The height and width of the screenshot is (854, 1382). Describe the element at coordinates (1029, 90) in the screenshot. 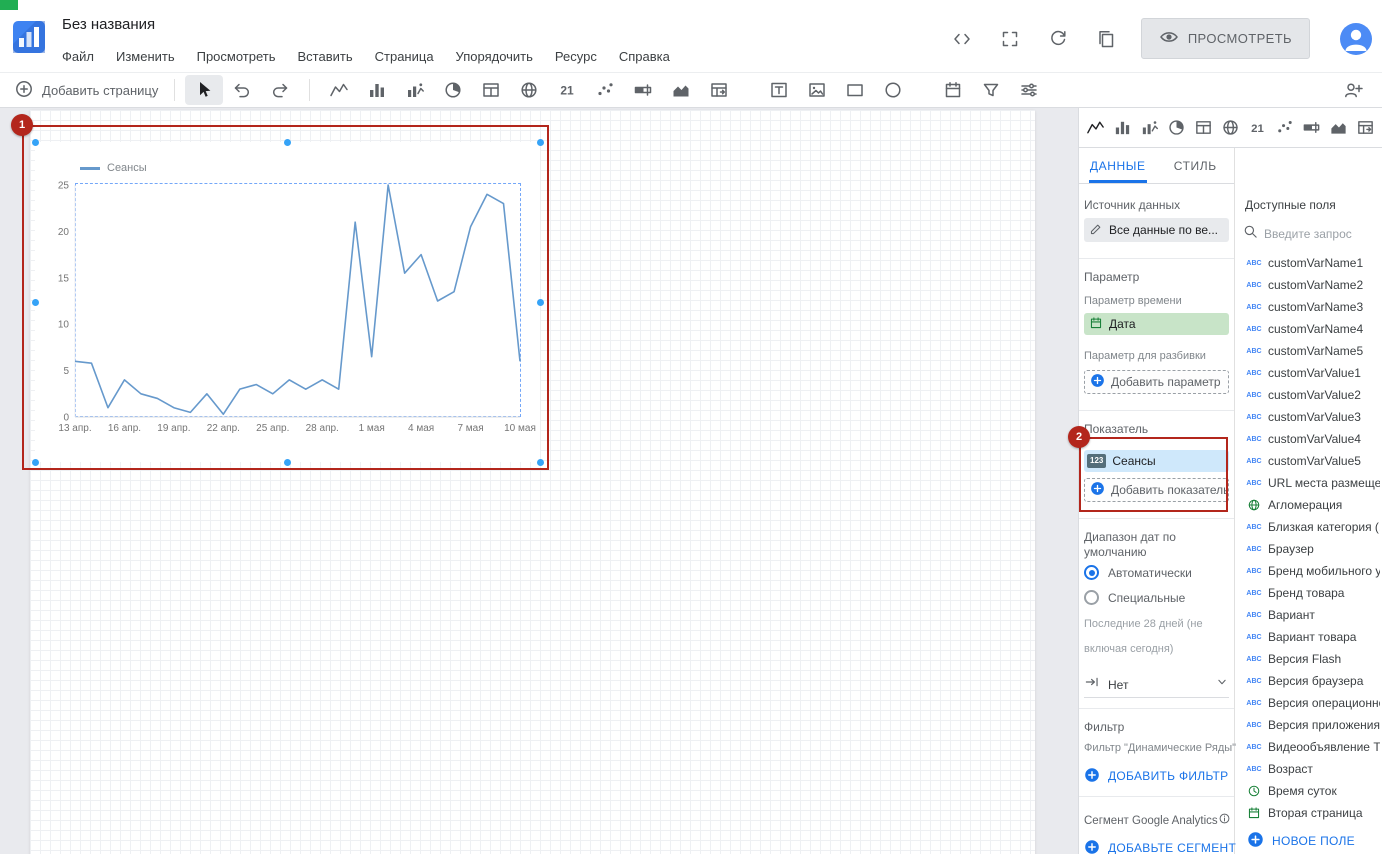

I see `data-control-button` at that location.